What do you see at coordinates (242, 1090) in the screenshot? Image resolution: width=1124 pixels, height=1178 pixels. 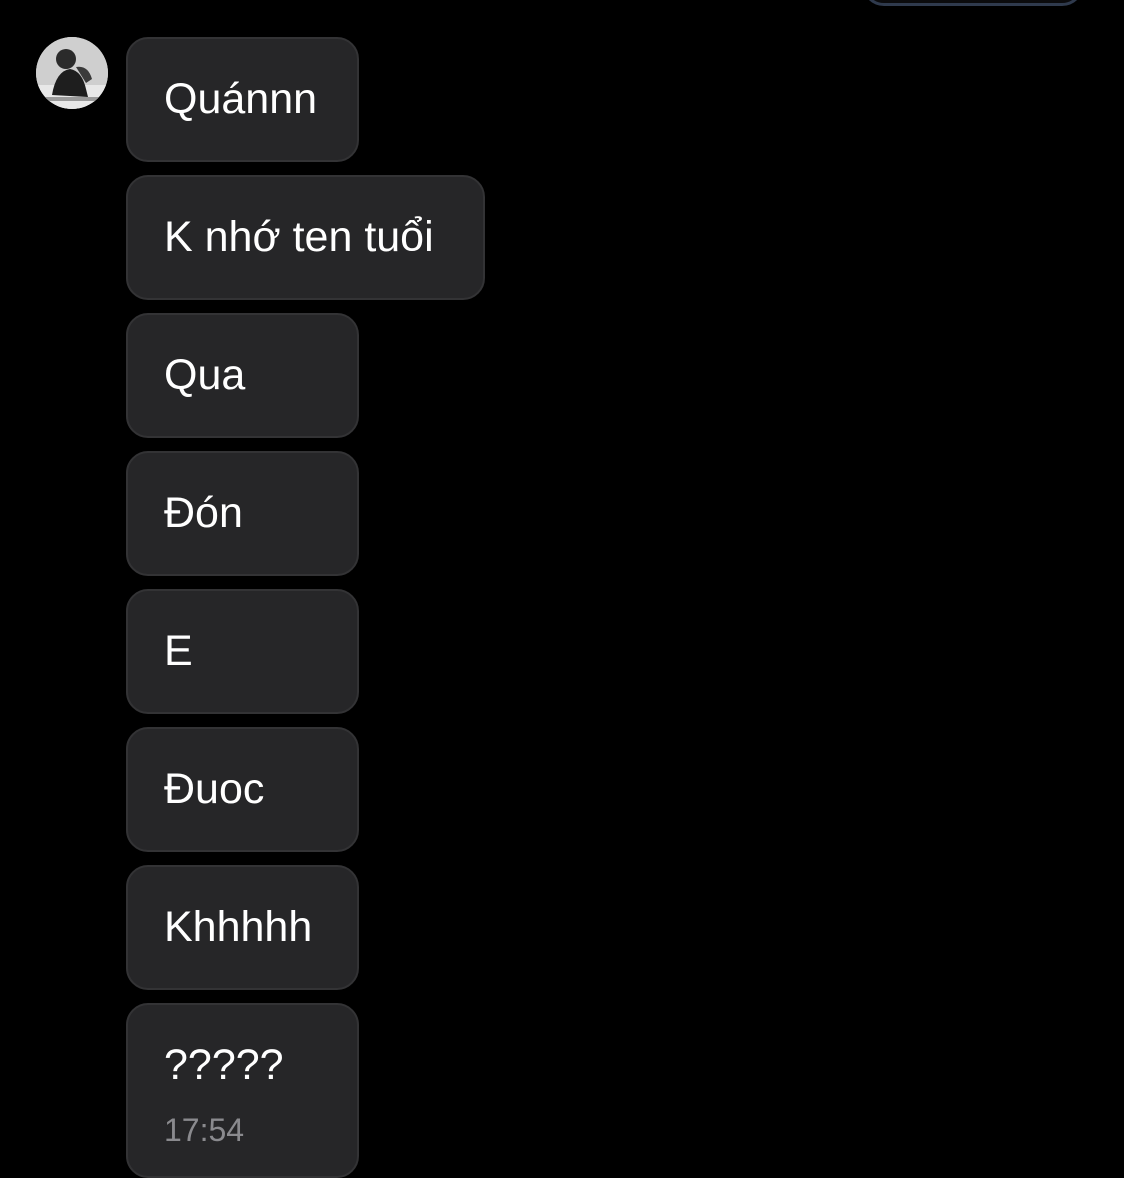 I see `message-bubble: ????? 17:54` at bounding box center [242, 1090].